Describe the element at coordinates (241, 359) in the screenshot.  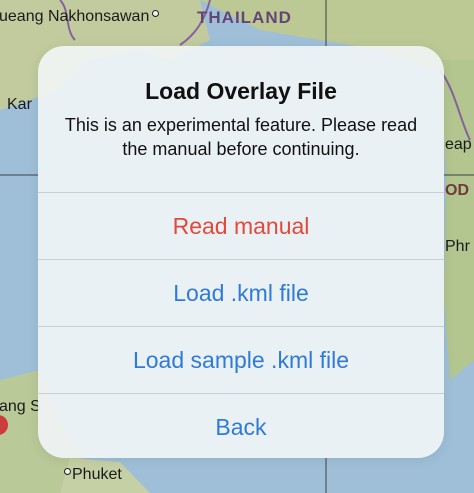
I see `load-sample-kml-file-button: Load sample .kml file` at that location.